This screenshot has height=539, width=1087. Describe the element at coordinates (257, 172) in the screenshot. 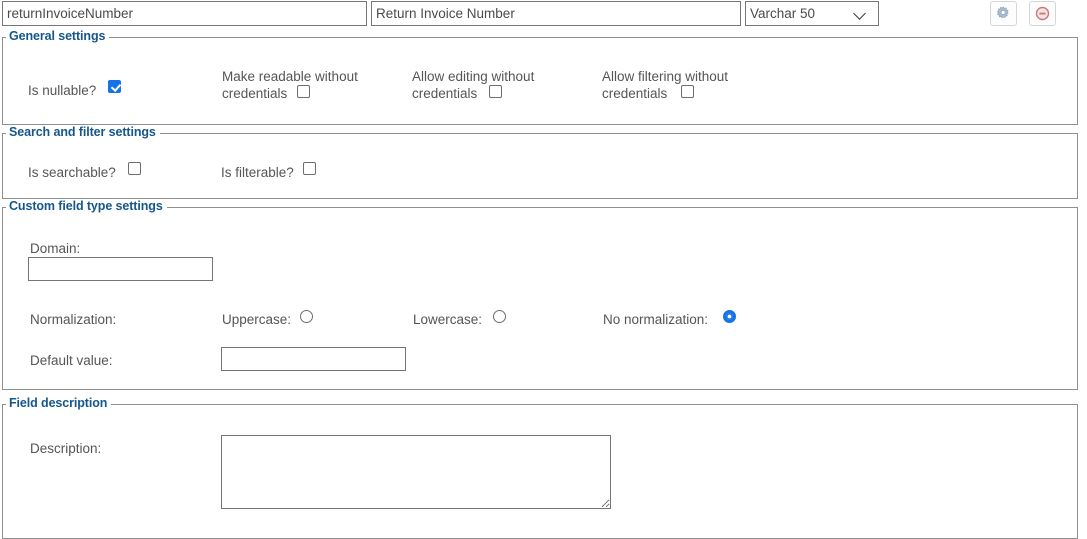

I see `label-is-filterable: Is filterable?` at that location.